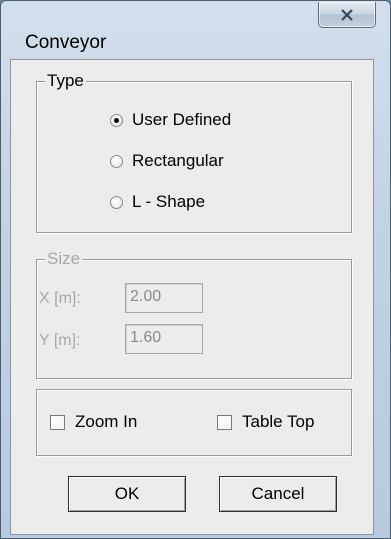 The height and width of the screenshot is (539, 391). What do you see at coordinates (116, 120) in the screenshot?
I see `radio-button-checked-icon` at bounding box center [116, 120].